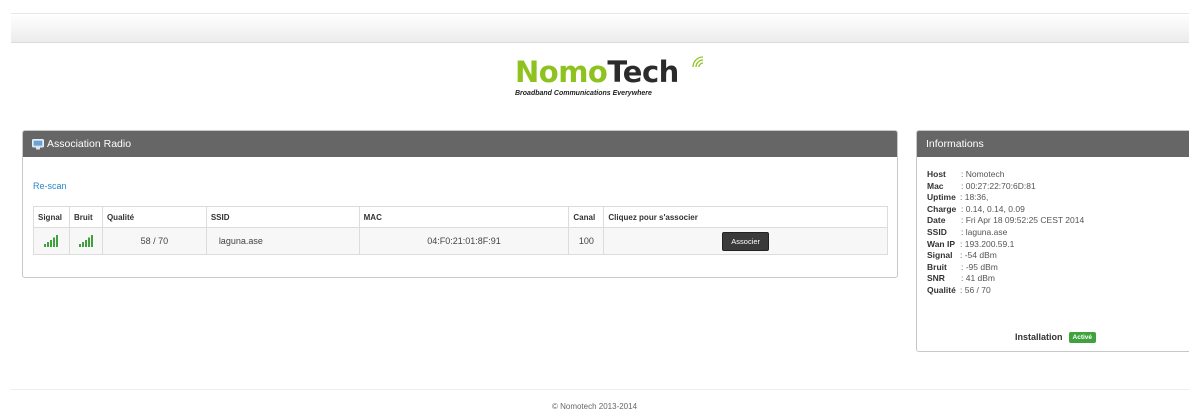  I want to click on info-item-bruit: Bruit: -95 dBm, so click(962, 266).